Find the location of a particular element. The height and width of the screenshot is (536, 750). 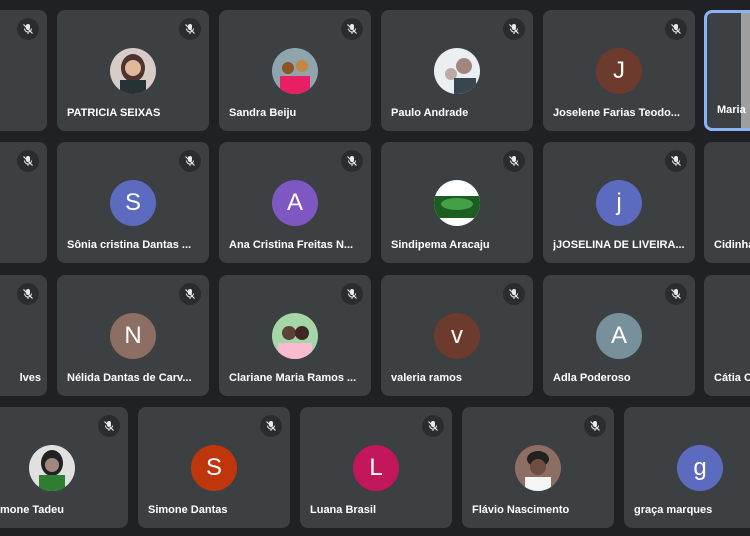

participant-tile: PATRICIA SEIXAS is located at coordinates (133, 70).